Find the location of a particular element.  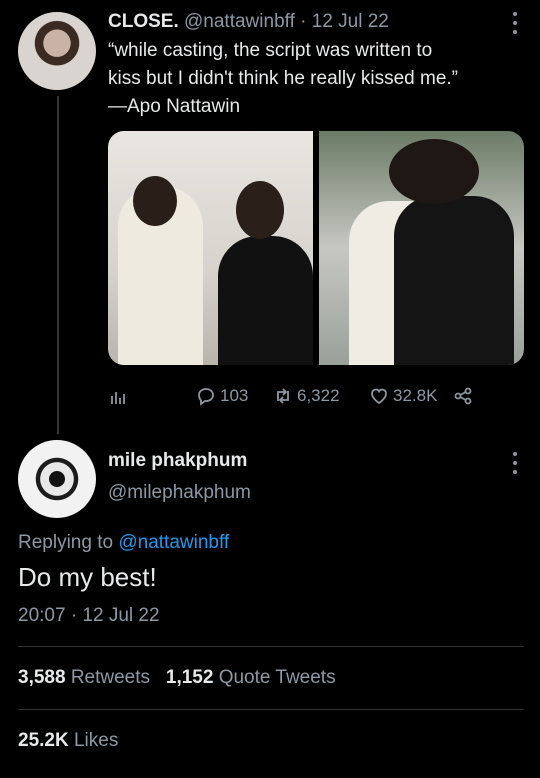

parent-text-line: —Apo Nattawin is located at coordinates (174, 106).